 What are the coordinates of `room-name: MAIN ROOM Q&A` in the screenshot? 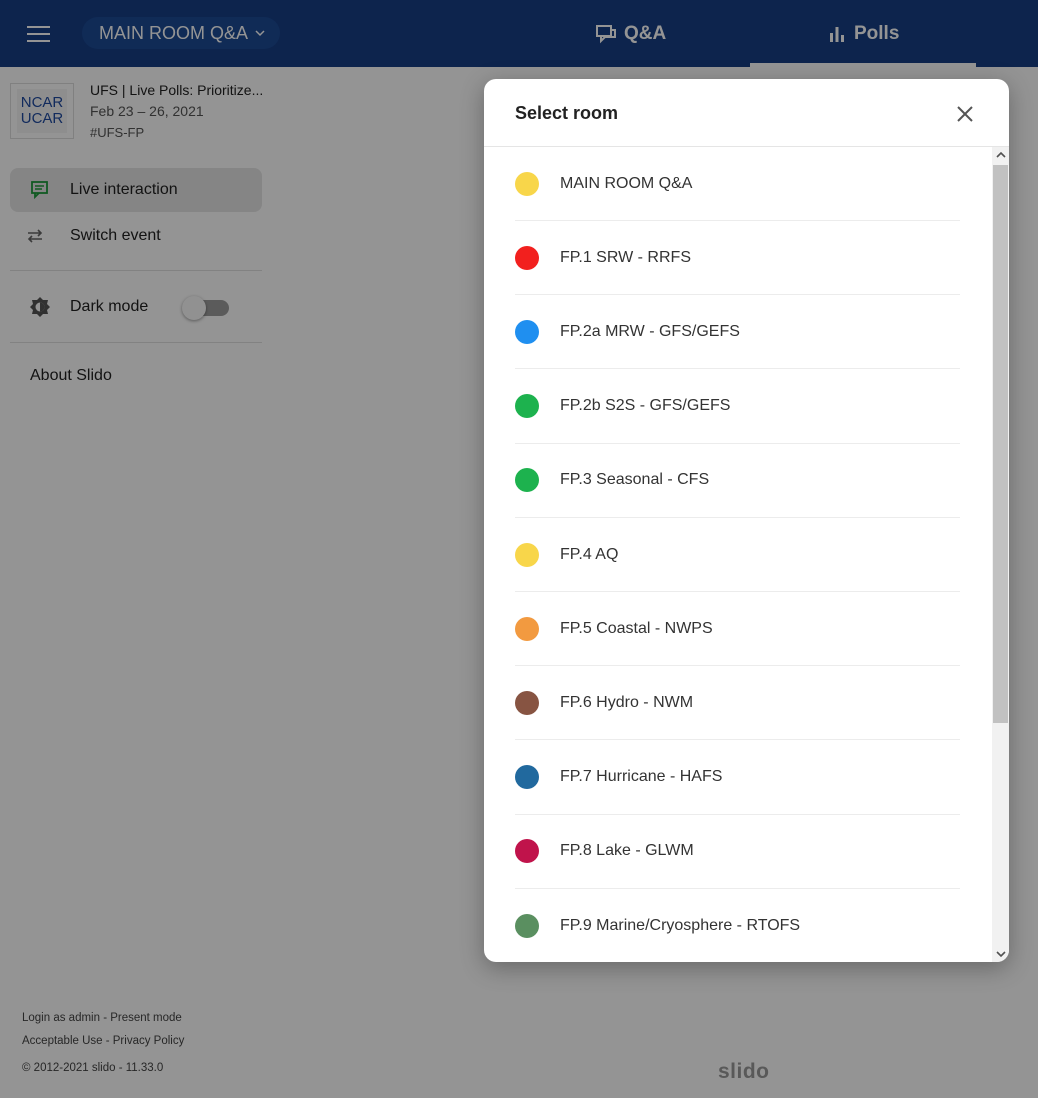 It's located at (626, 183).